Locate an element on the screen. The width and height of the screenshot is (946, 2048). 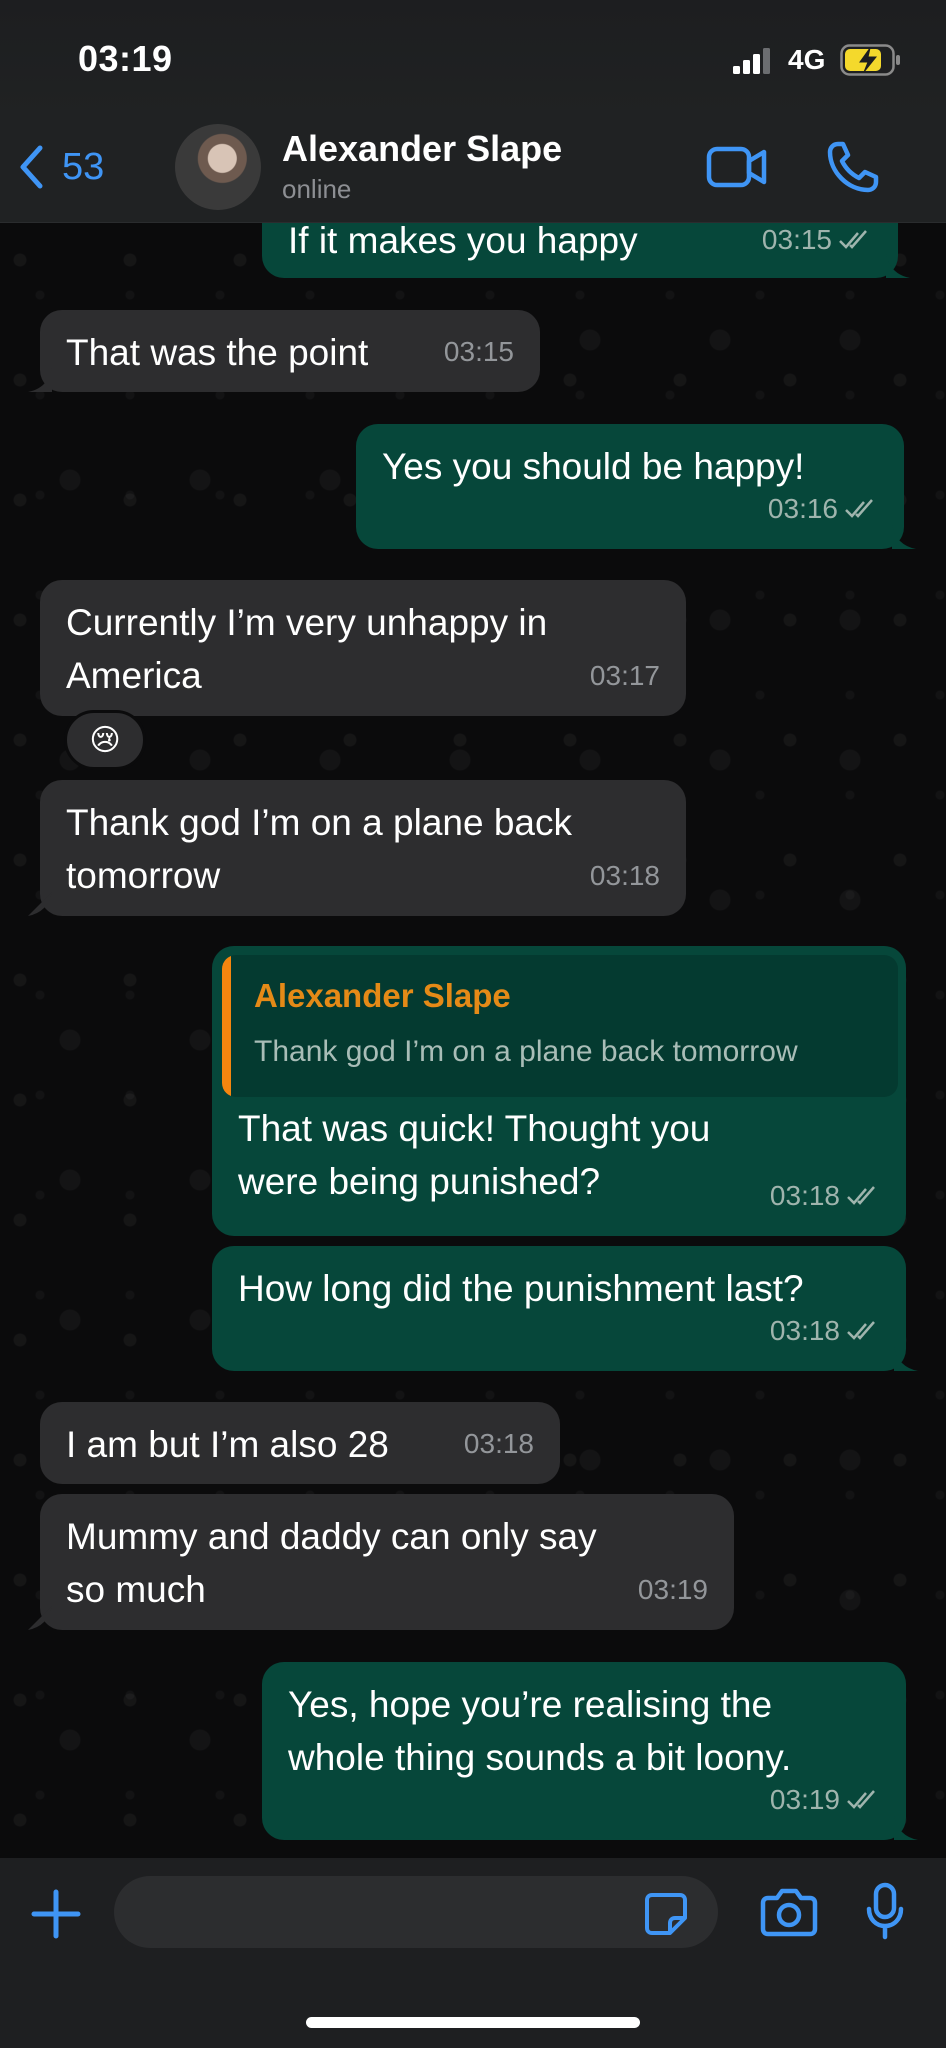
message-meta: 03:17 is located at coordinates (625, 675).